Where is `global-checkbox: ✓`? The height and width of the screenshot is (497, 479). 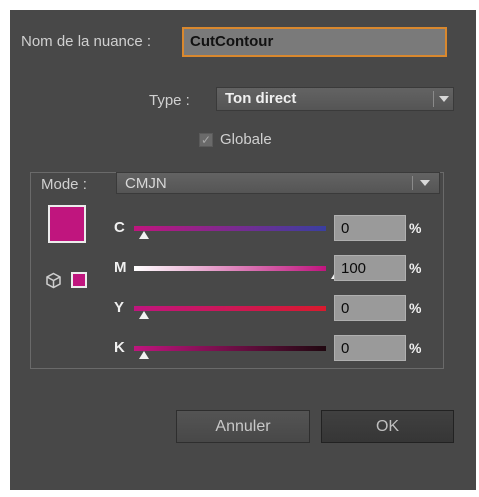
global-checkbox: ✓ is located at coordinates (206, 140).